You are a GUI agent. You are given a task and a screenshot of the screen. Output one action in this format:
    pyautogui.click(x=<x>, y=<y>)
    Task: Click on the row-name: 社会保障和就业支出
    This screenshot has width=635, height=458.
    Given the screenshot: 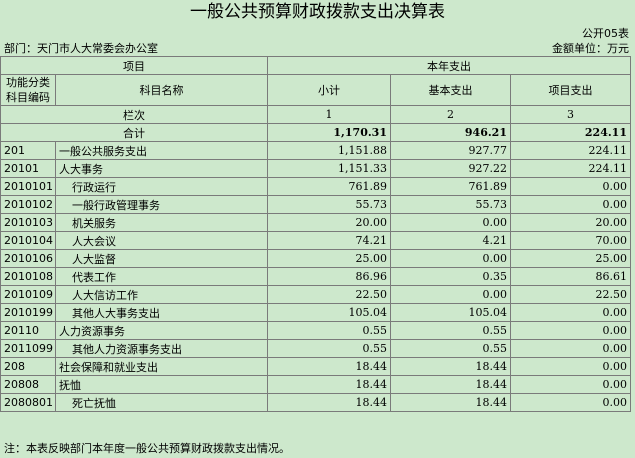 What is the action you would take?
    pyautogui.click(x=161, y=366)
    